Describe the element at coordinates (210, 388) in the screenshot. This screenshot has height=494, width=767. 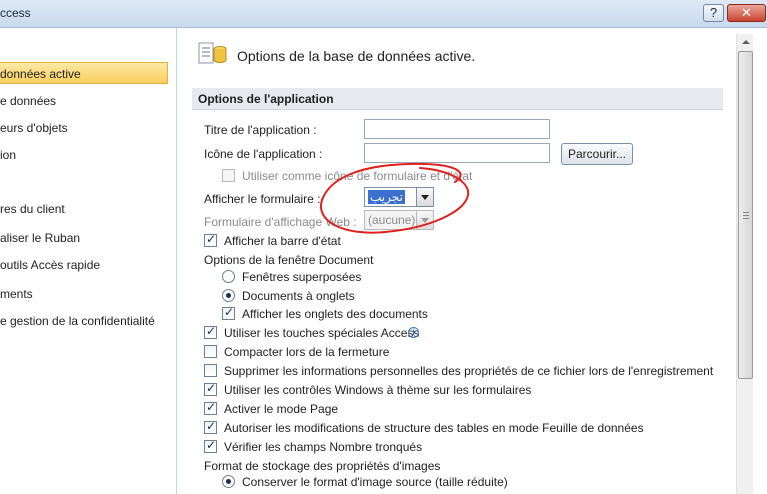
I see `themed-controls-checkbox` at that location.